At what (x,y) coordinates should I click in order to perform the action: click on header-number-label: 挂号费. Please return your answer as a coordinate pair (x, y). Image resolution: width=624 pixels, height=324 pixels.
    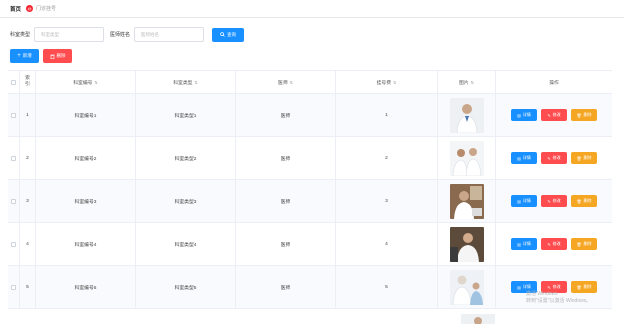
    Looking at the image, I should click on (384, 83).